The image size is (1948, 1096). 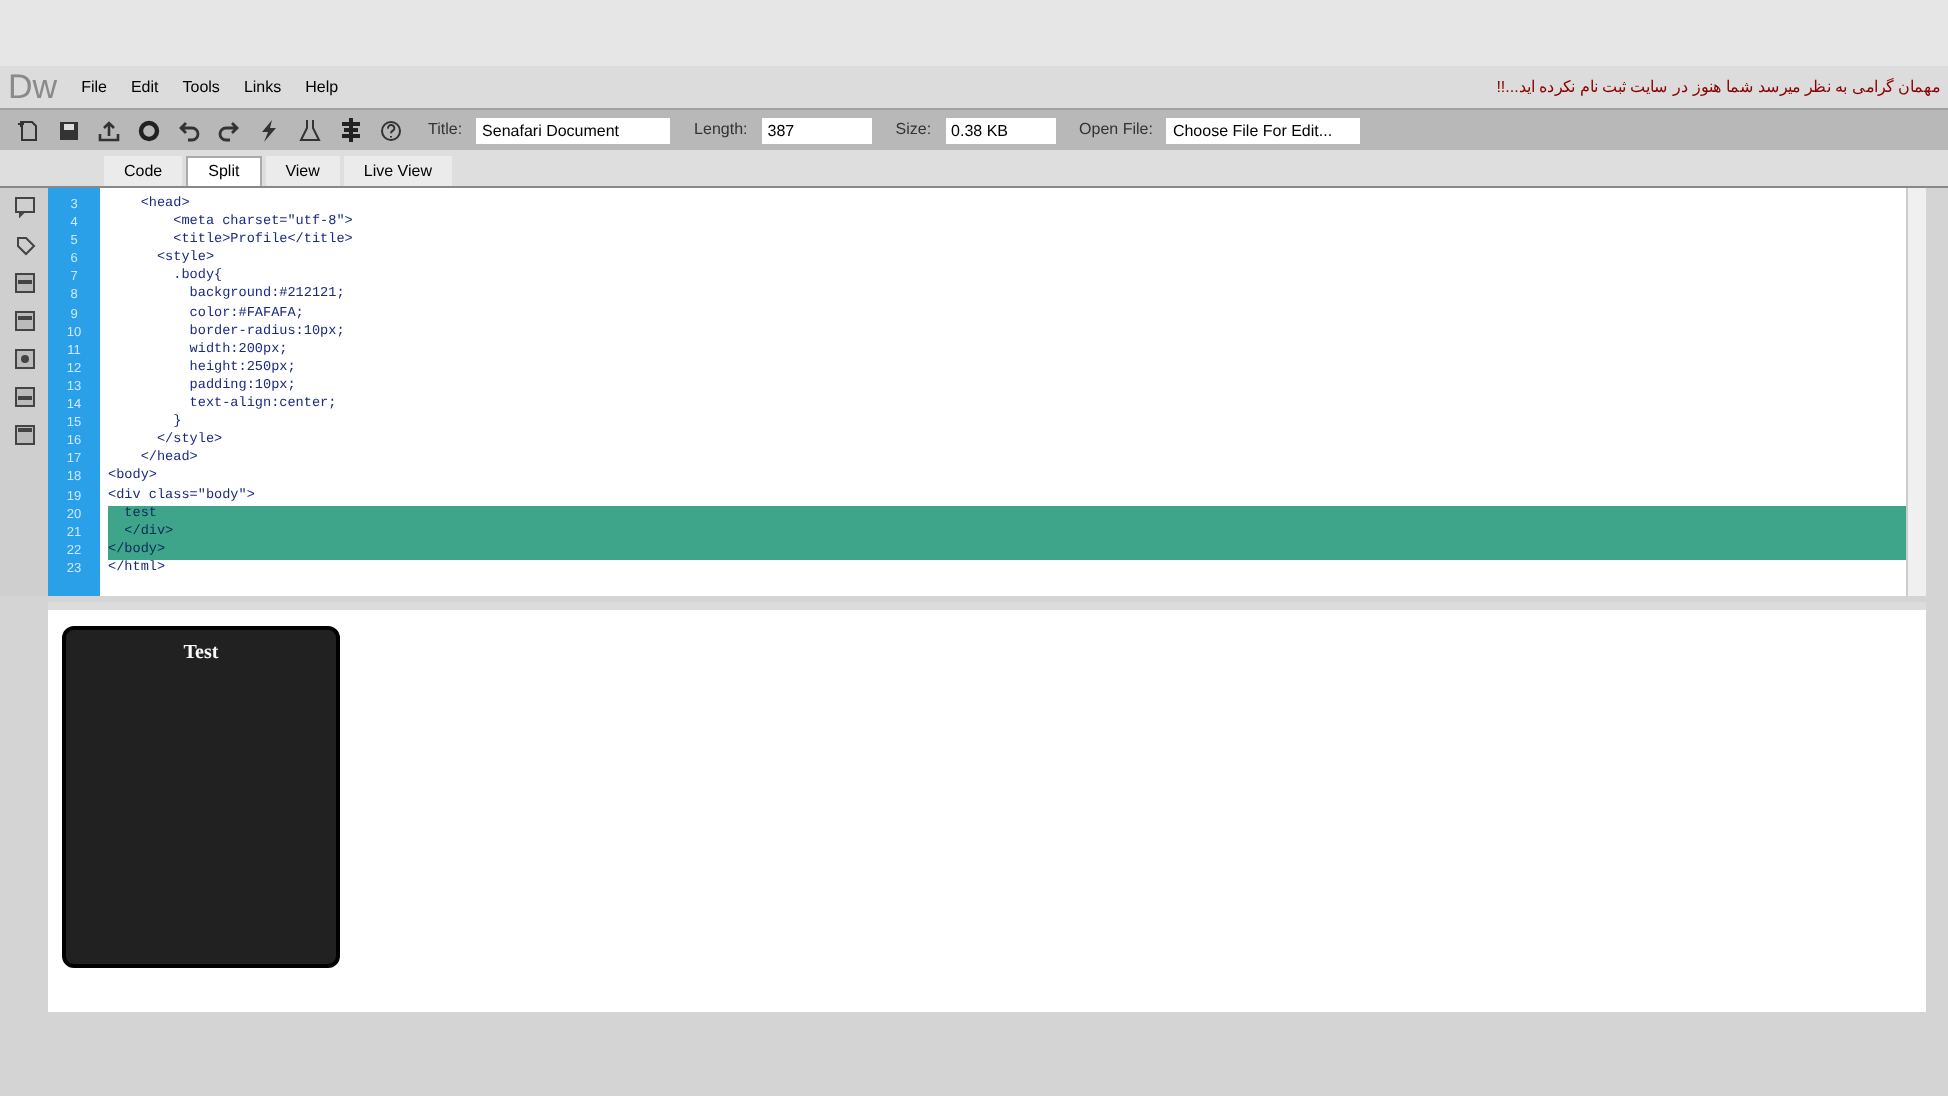 I want to click on flask-icon, so click(x=310, y=130).